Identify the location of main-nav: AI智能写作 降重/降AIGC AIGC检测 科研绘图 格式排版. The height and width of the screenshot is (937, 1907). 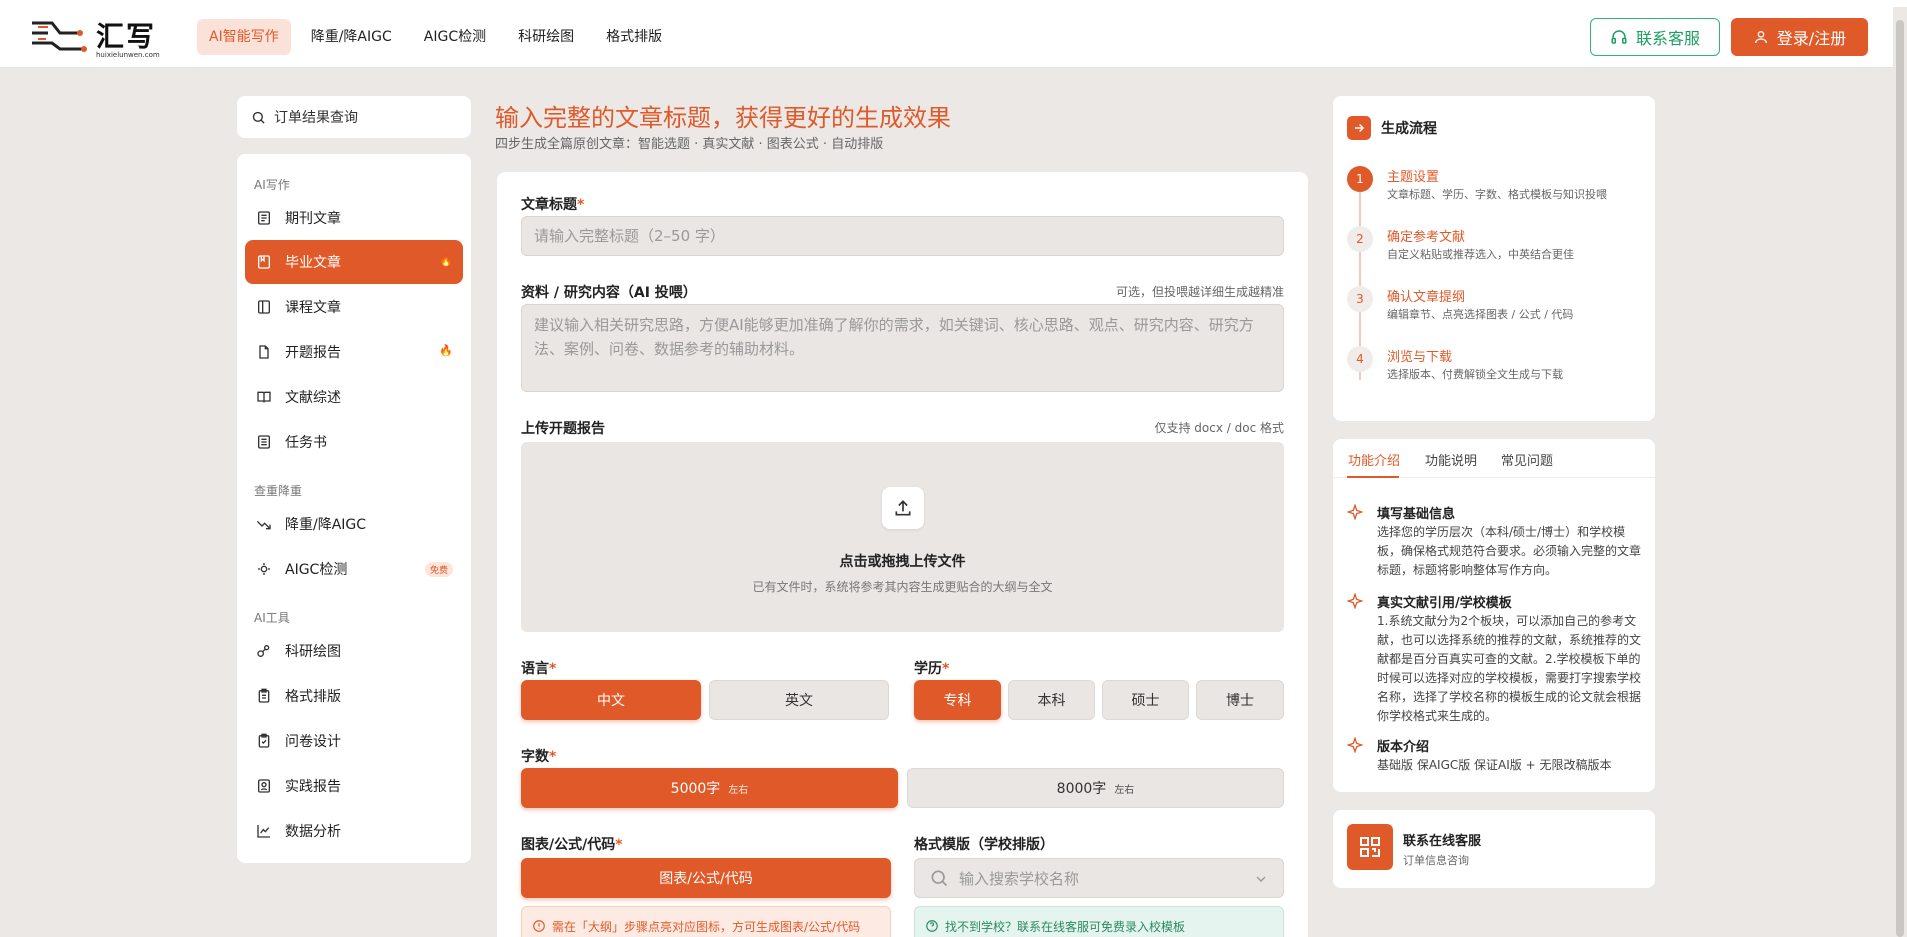
(435, 37).